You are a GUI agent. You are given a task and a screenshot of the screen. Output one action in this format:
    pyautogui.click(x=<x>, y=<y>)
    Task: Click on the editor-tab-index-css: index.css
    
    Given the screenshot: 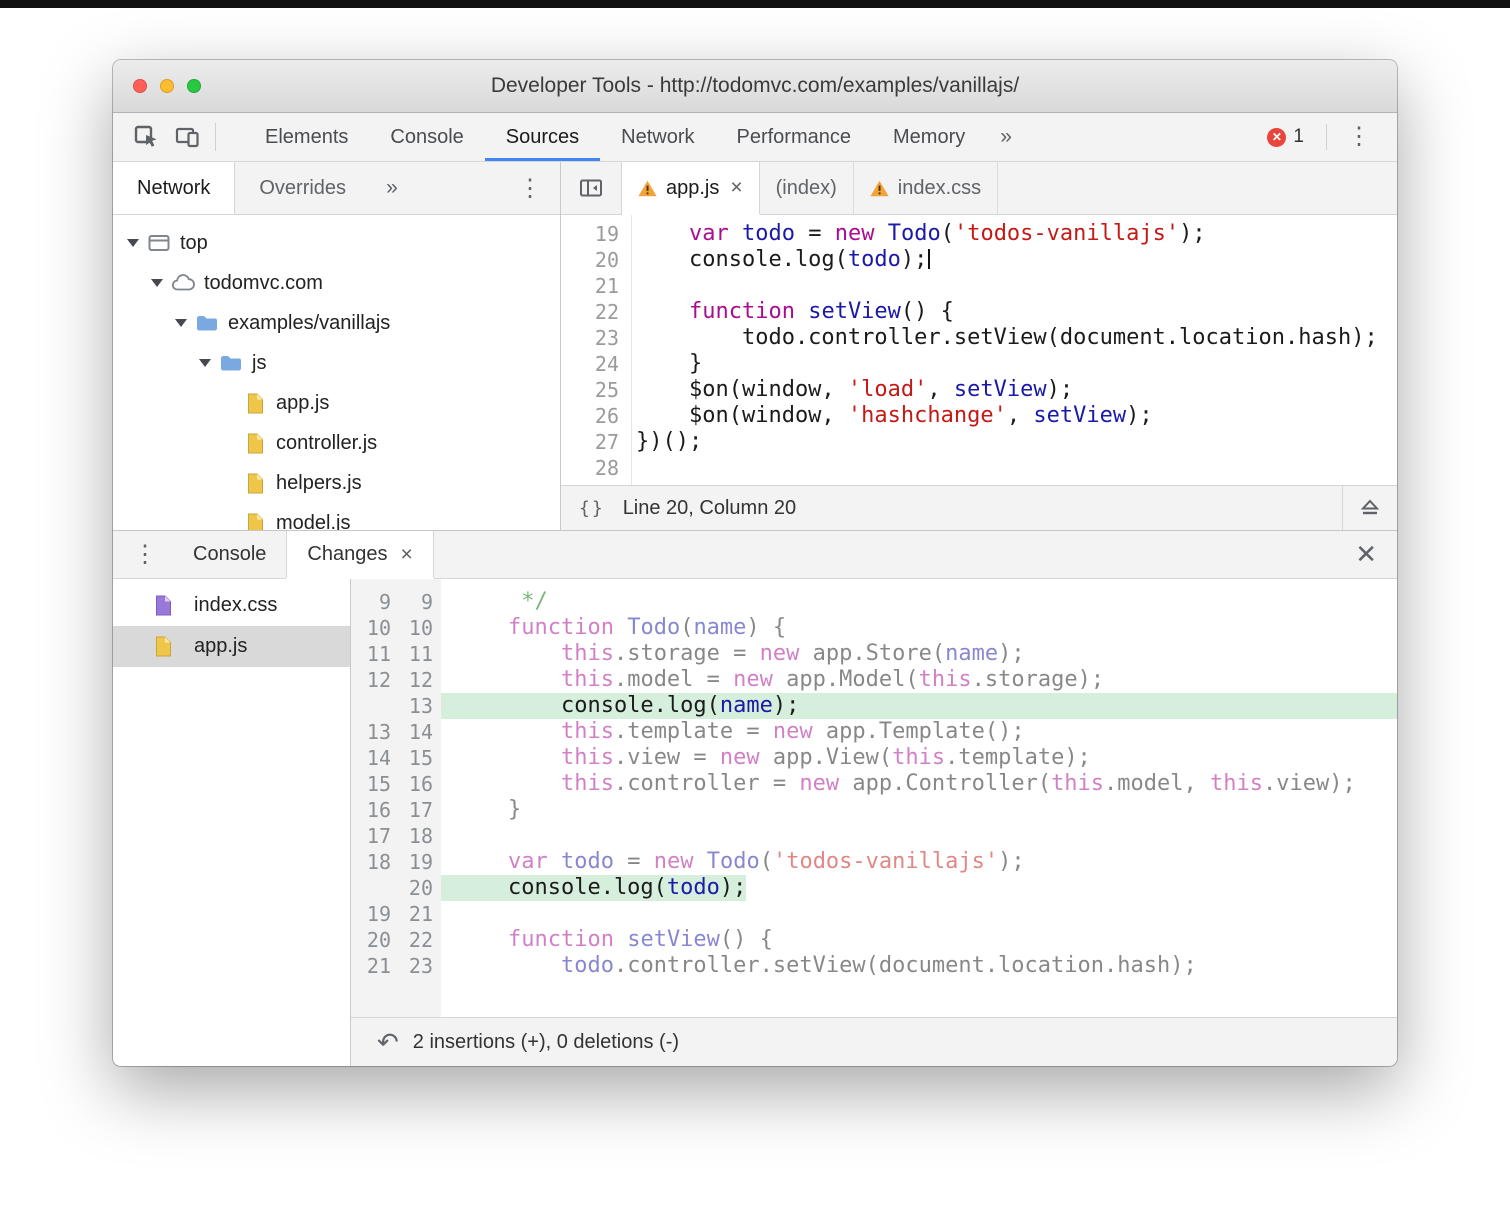 What is the action you would take?
    pyautogui.click(x=926, y=188)
    